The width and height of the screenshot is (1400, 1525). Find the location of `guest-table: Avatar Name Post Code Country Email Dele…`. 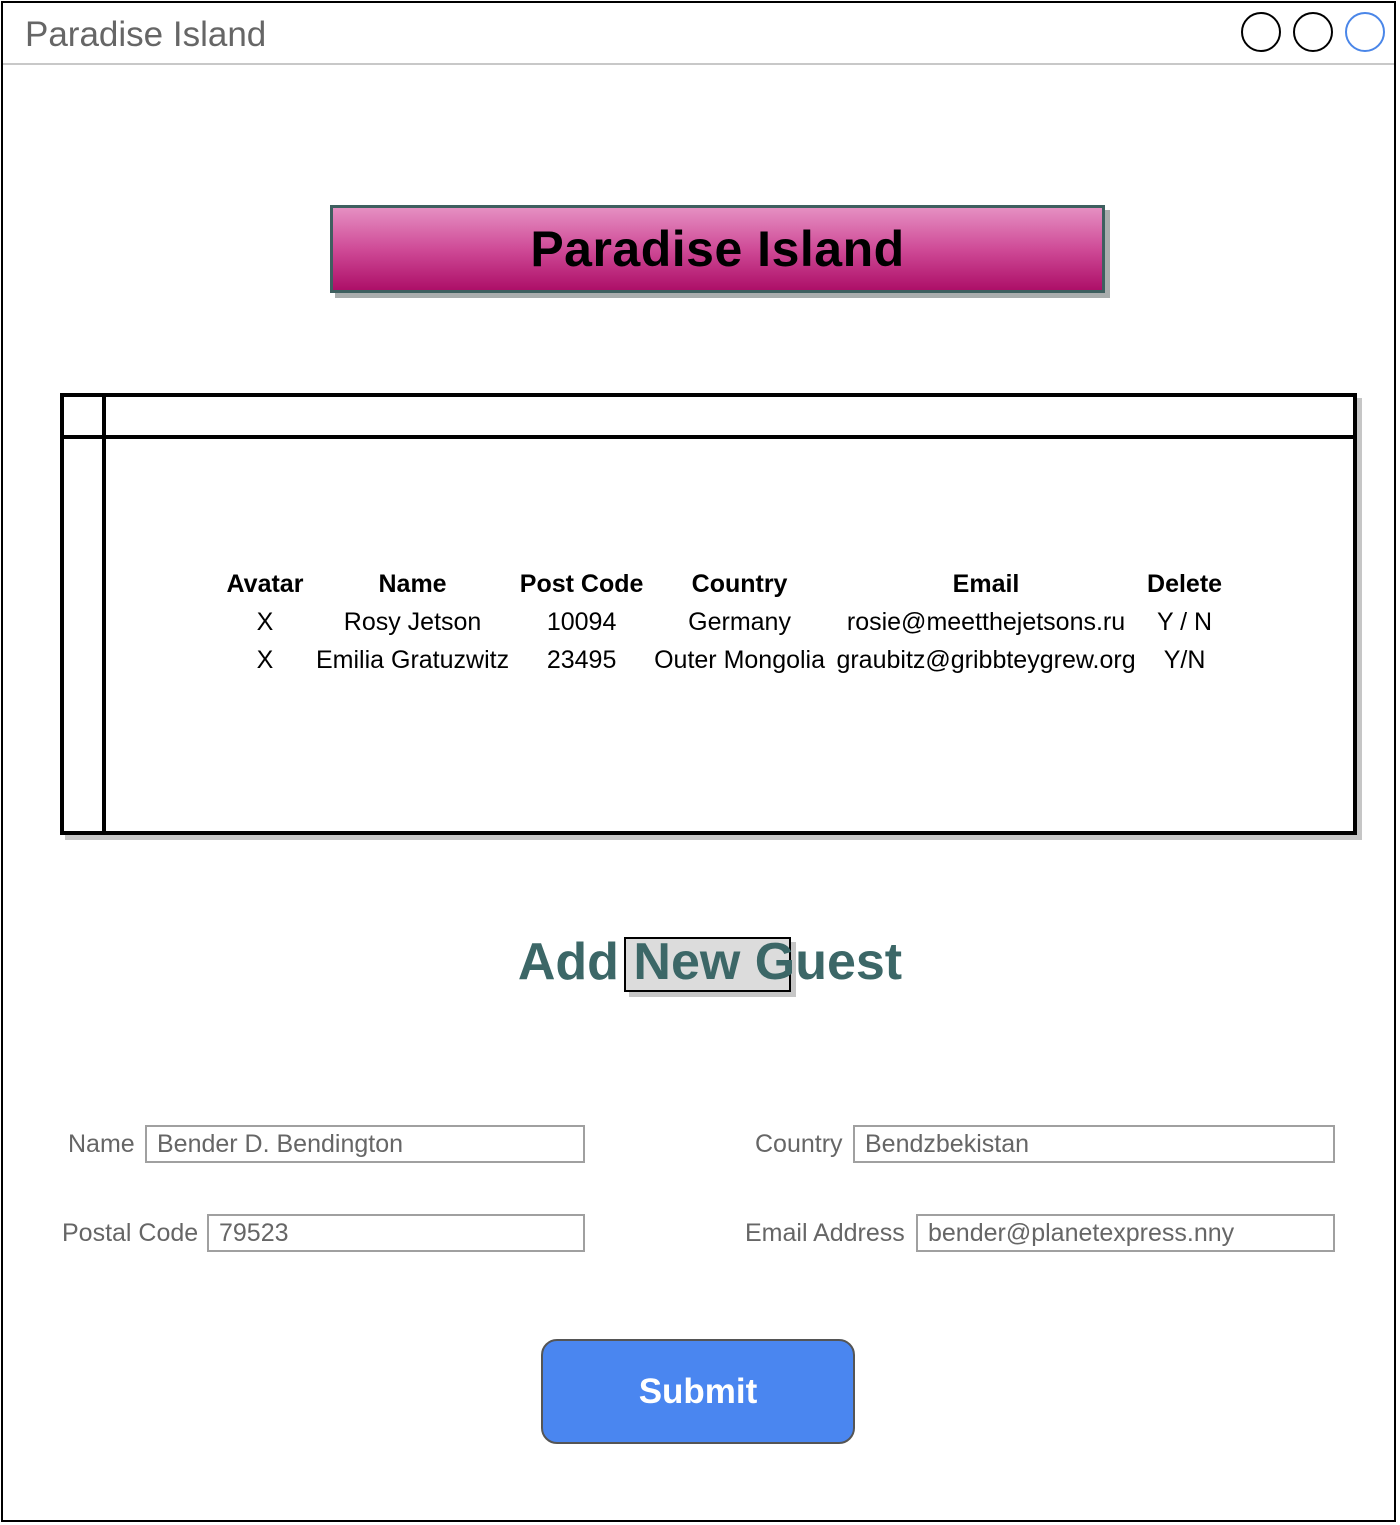

guest-table: Avatar Name Post Code Country Email Dele… is located at coordinates (718, 622).